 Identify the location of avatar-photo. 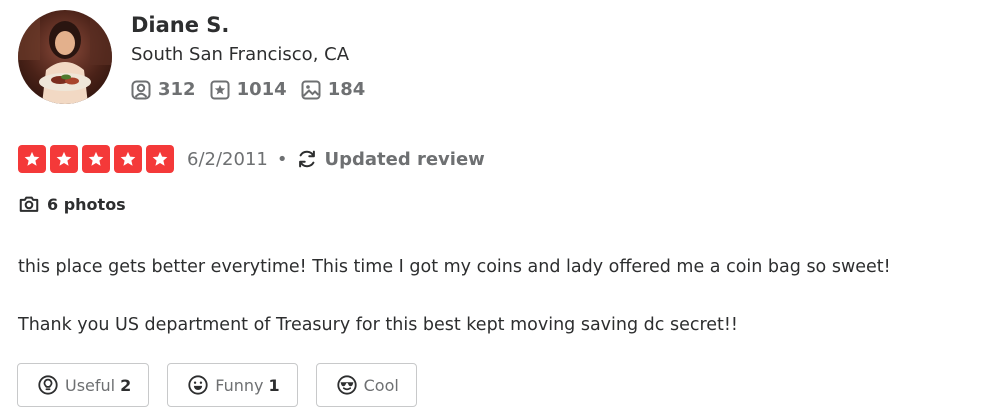
(65, 57).